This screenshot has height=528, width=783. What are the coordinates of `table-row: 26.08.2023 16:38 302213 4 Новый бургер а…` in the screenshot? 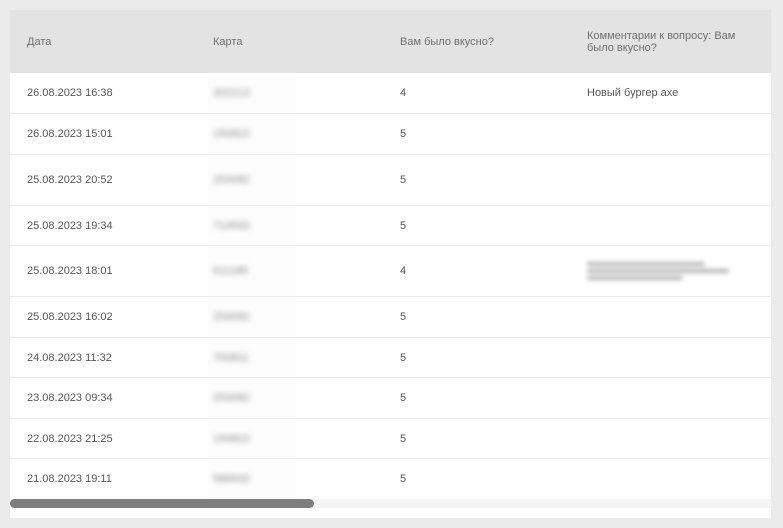 It's located at (390, 93).